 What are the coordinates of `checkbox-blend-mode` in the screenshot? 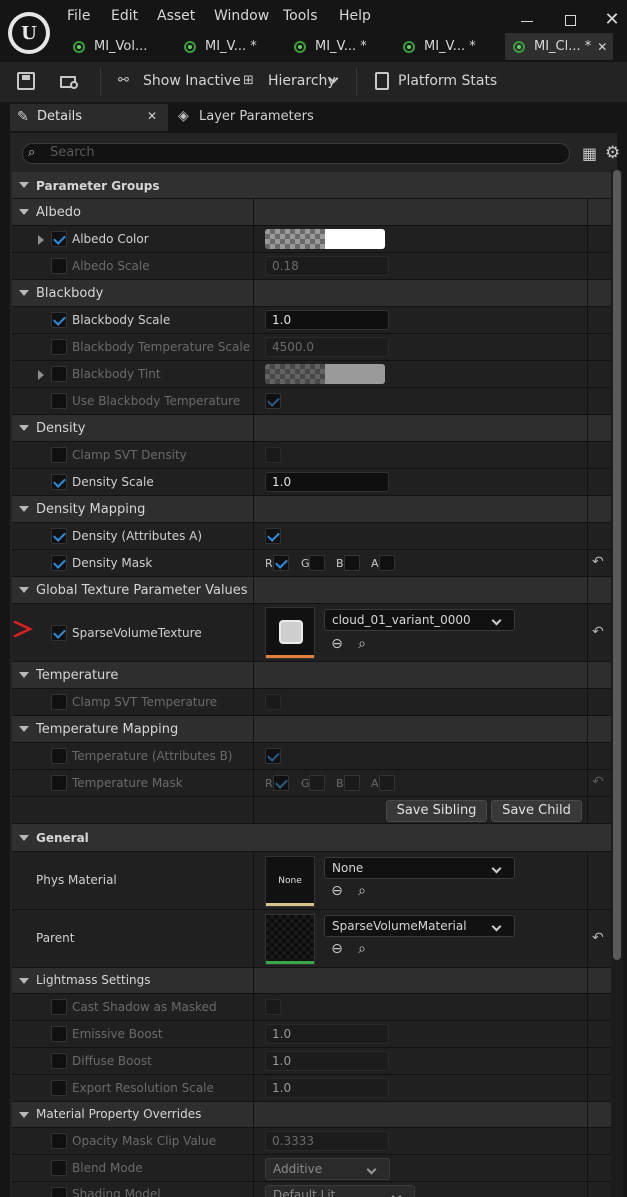 It's located at (59, 1168).